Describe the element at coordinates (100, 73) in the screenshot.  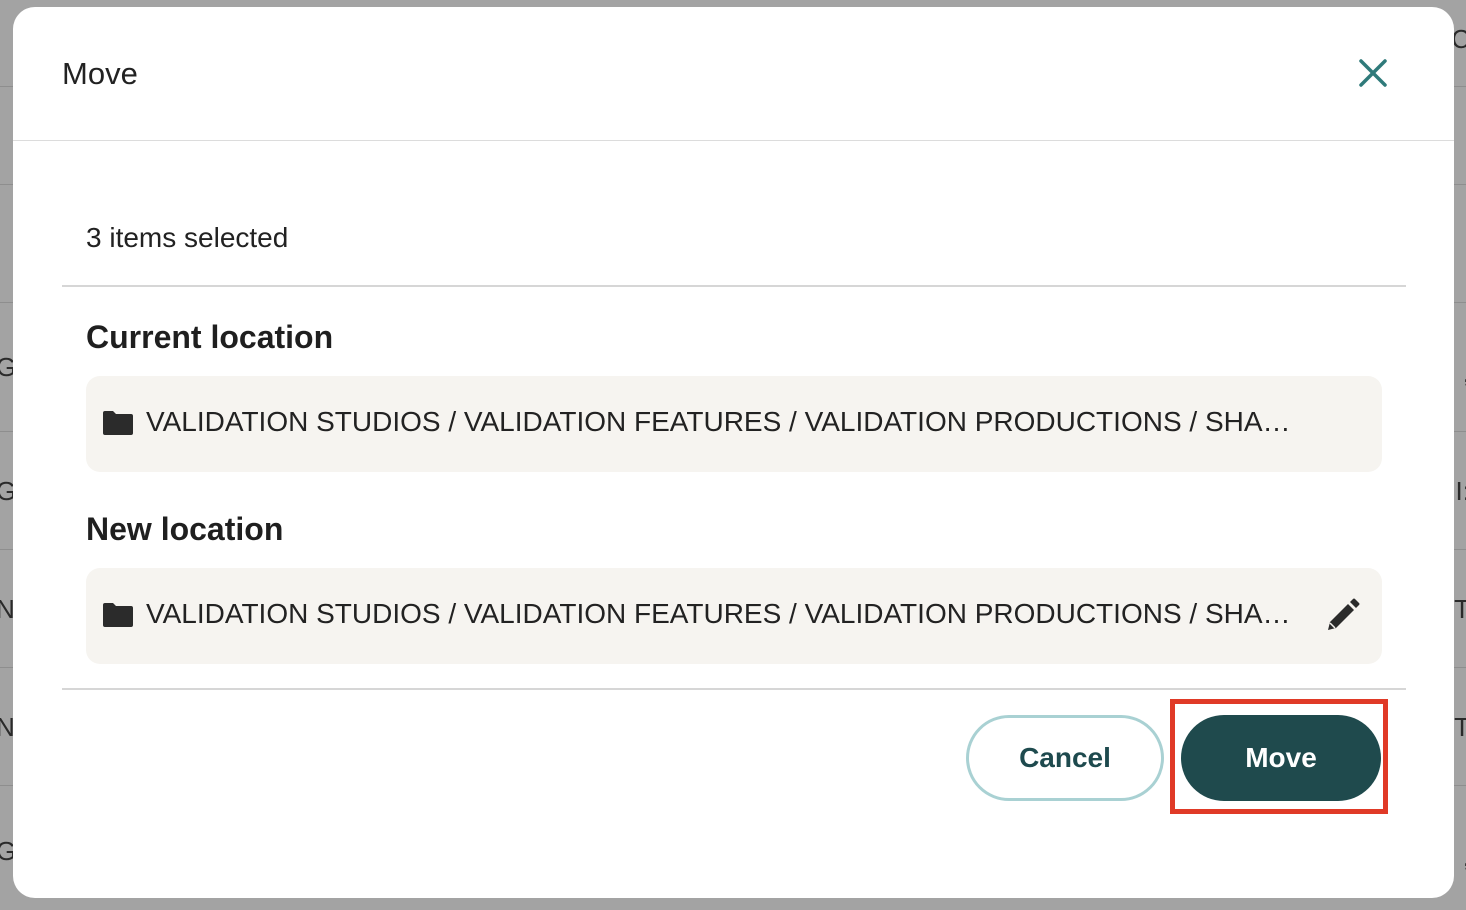
I see `dialog-title: Move` at that location.